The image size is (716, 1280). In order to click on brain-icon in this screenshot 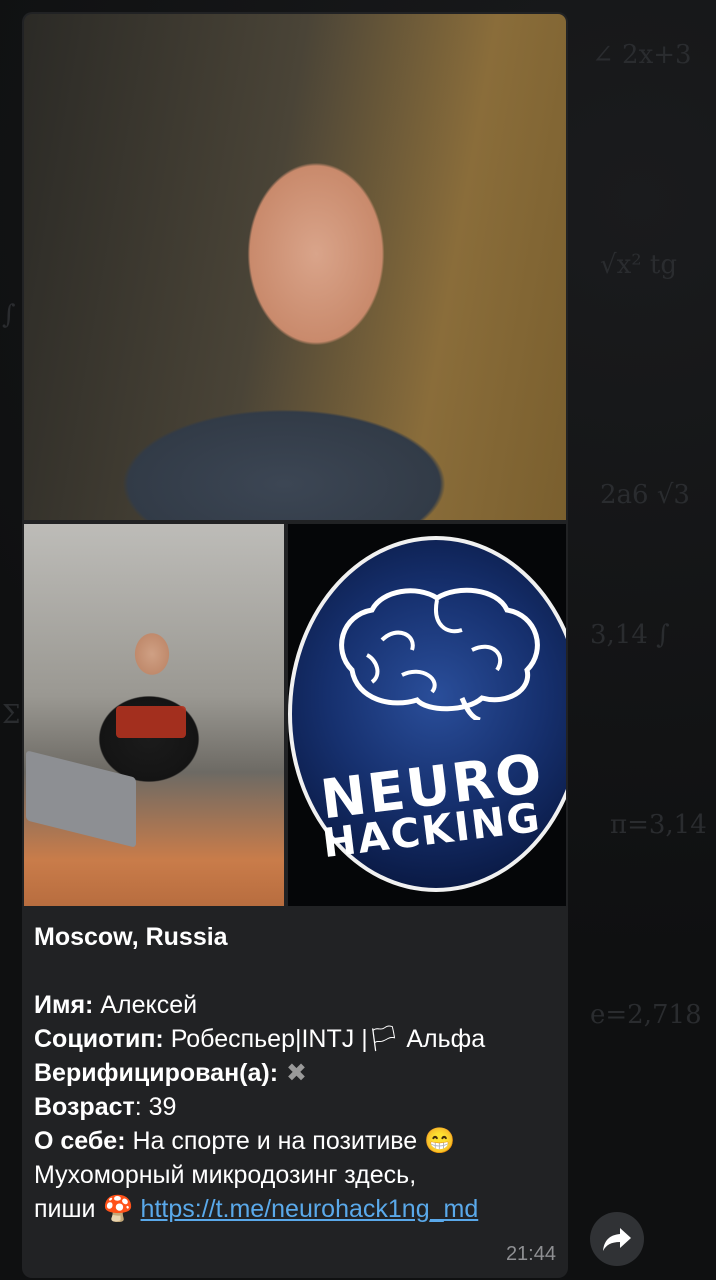, I will do `click(439, 653)`.